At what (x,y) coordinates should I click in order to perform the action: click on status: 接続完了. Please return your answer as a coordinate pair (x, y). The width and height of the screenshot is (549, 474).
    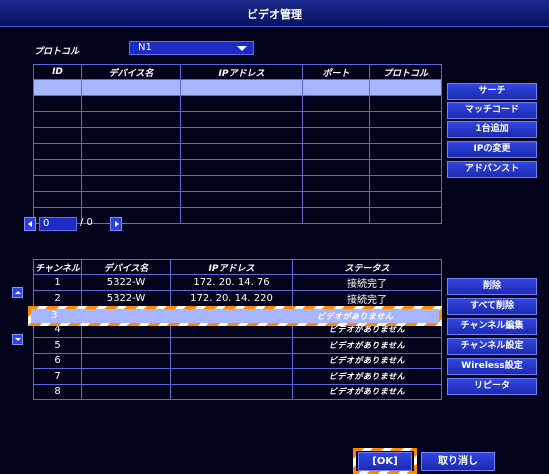
    Looking at the image, I should click on (367, 298).